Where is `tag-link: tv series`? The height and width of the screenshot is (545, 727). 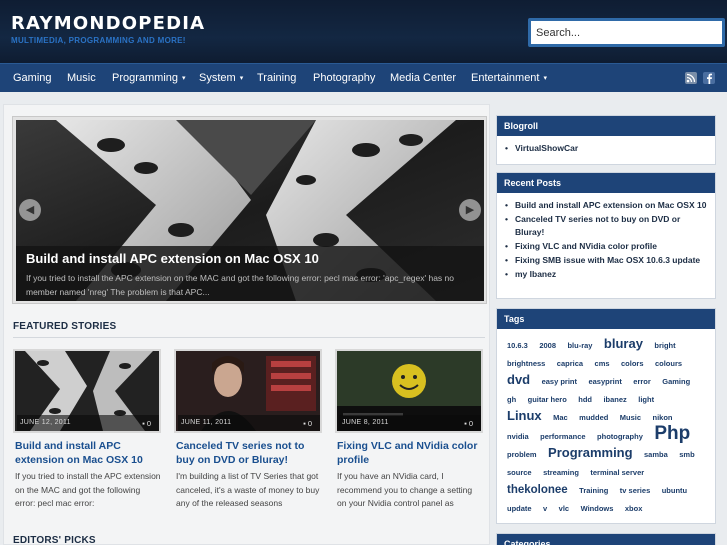 tag-link: tv series is located at coordinates (635, 491).